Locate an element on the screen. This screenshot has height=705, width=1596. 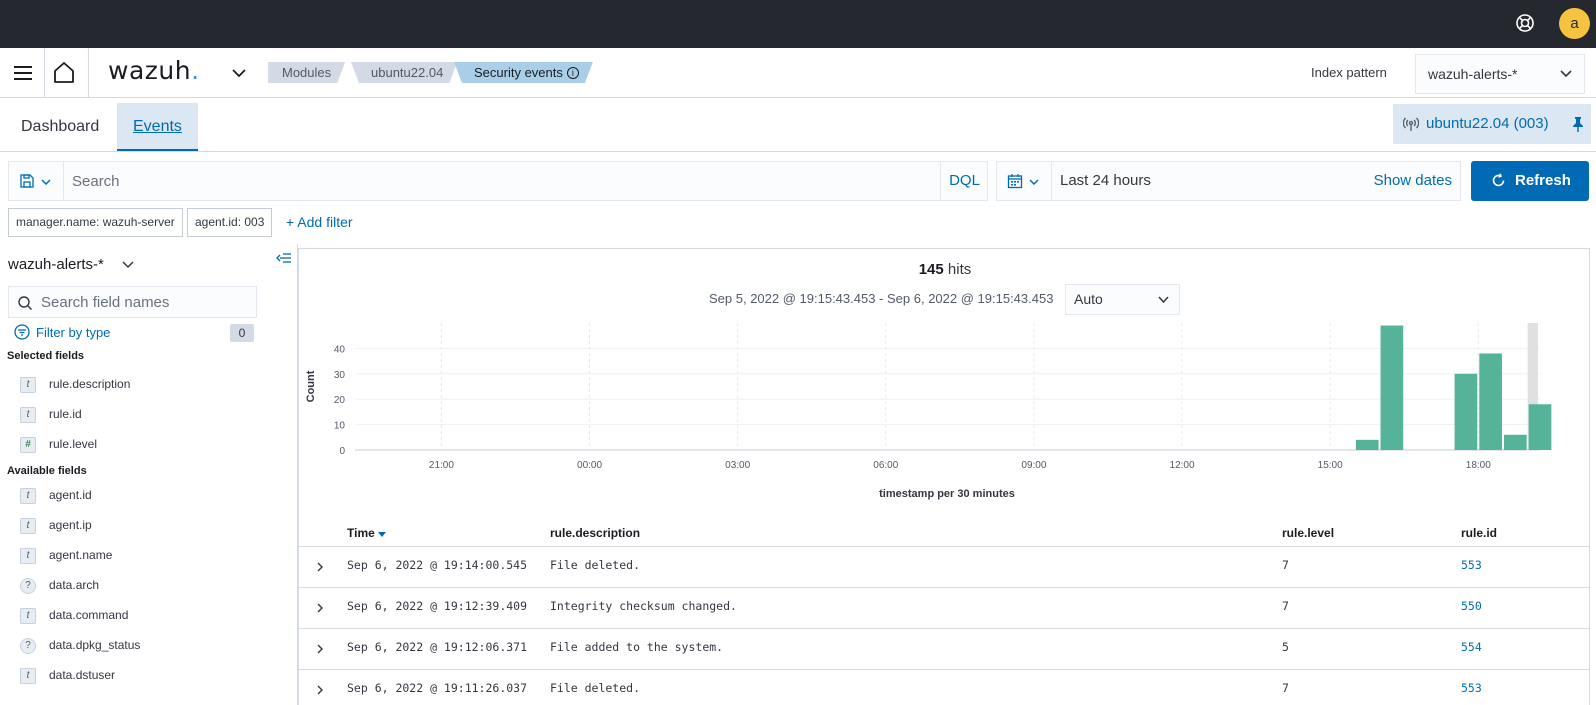
breadcrumb-security-events: Security events i is located at coordinates (523, 72).